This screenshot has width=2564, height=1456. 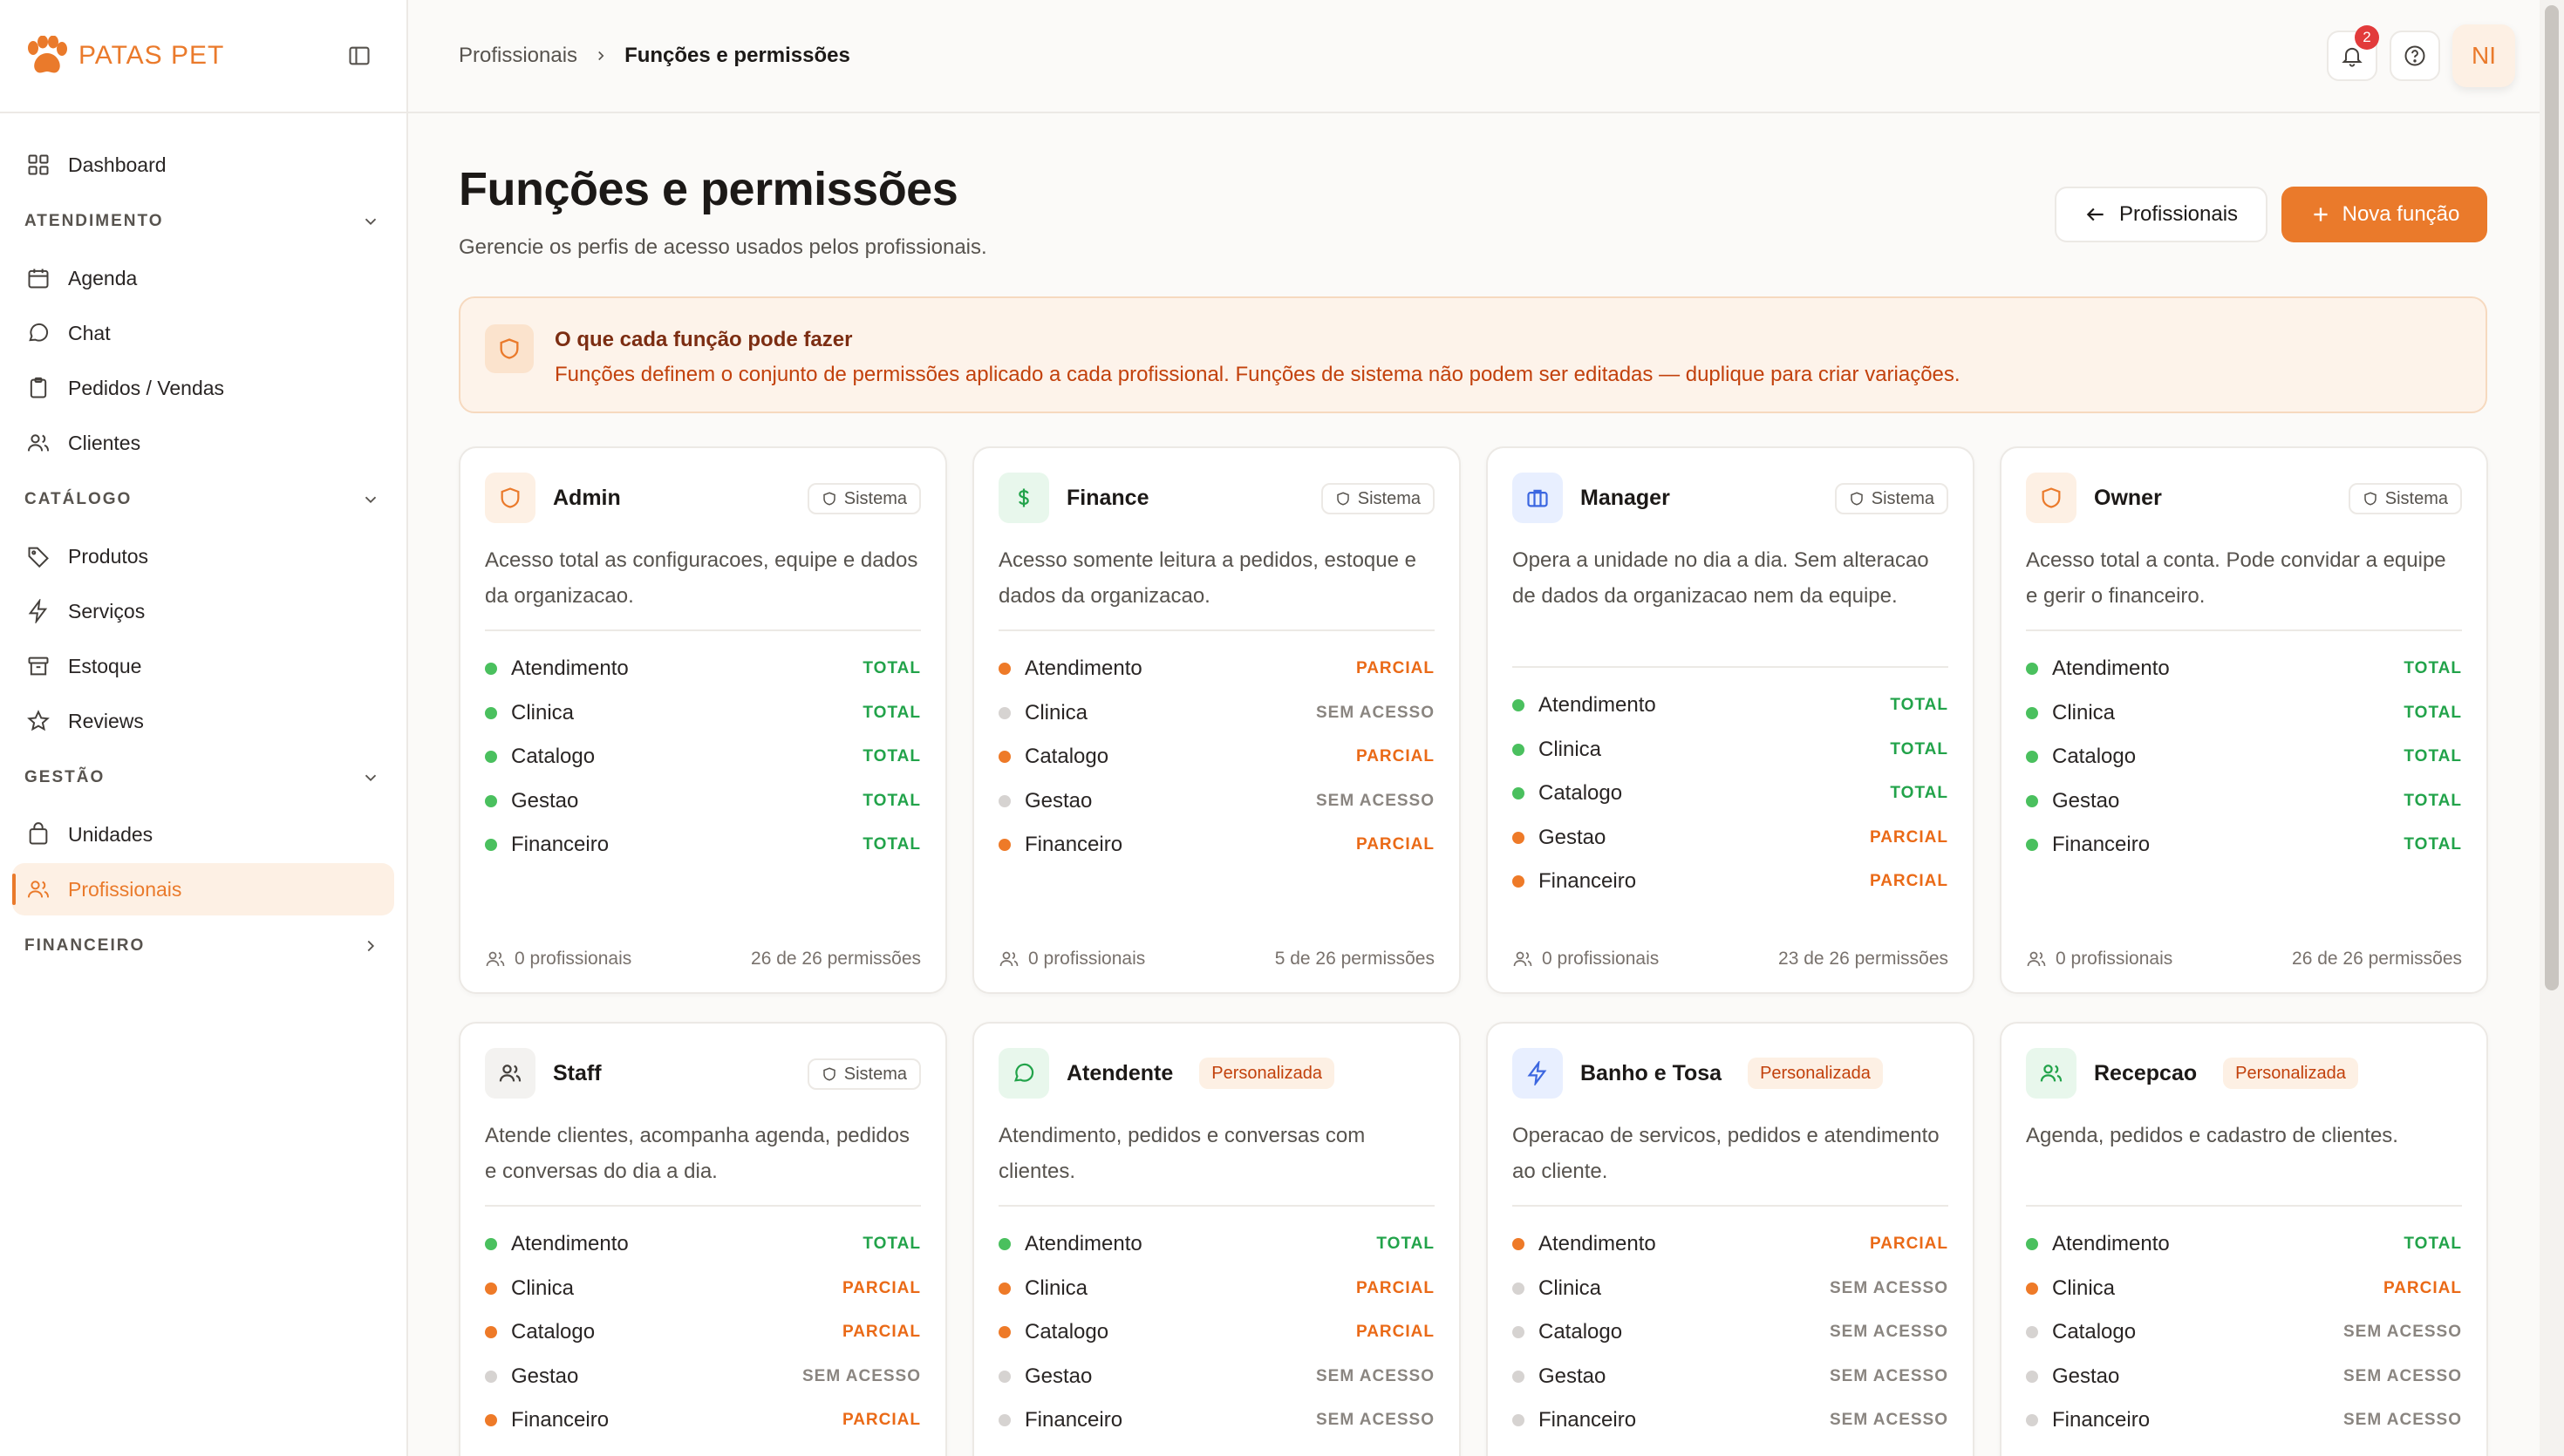 What do you see at coordinates (110, 834) in the screenshot?
I see `sidebar-item-label: Unidades` at bounding box center [110, 834].